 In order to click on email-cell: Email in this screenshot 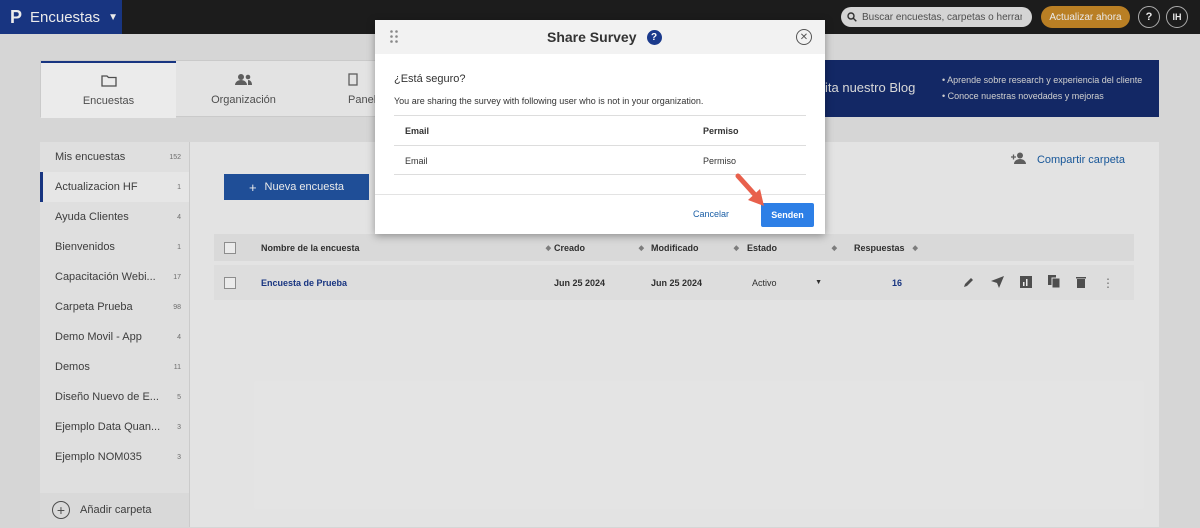, I will do `click(416, 161)`.